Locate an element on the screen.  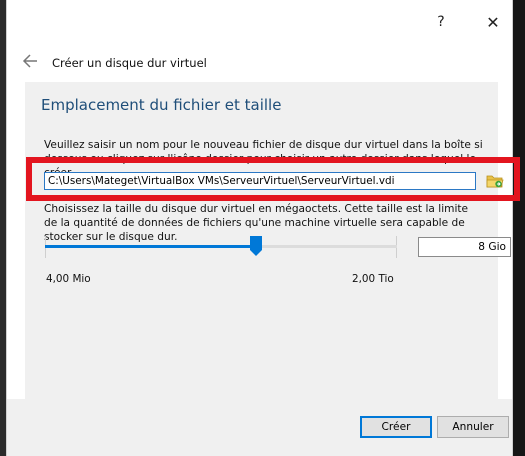
folder-icon is located at coordinates (495, 181).